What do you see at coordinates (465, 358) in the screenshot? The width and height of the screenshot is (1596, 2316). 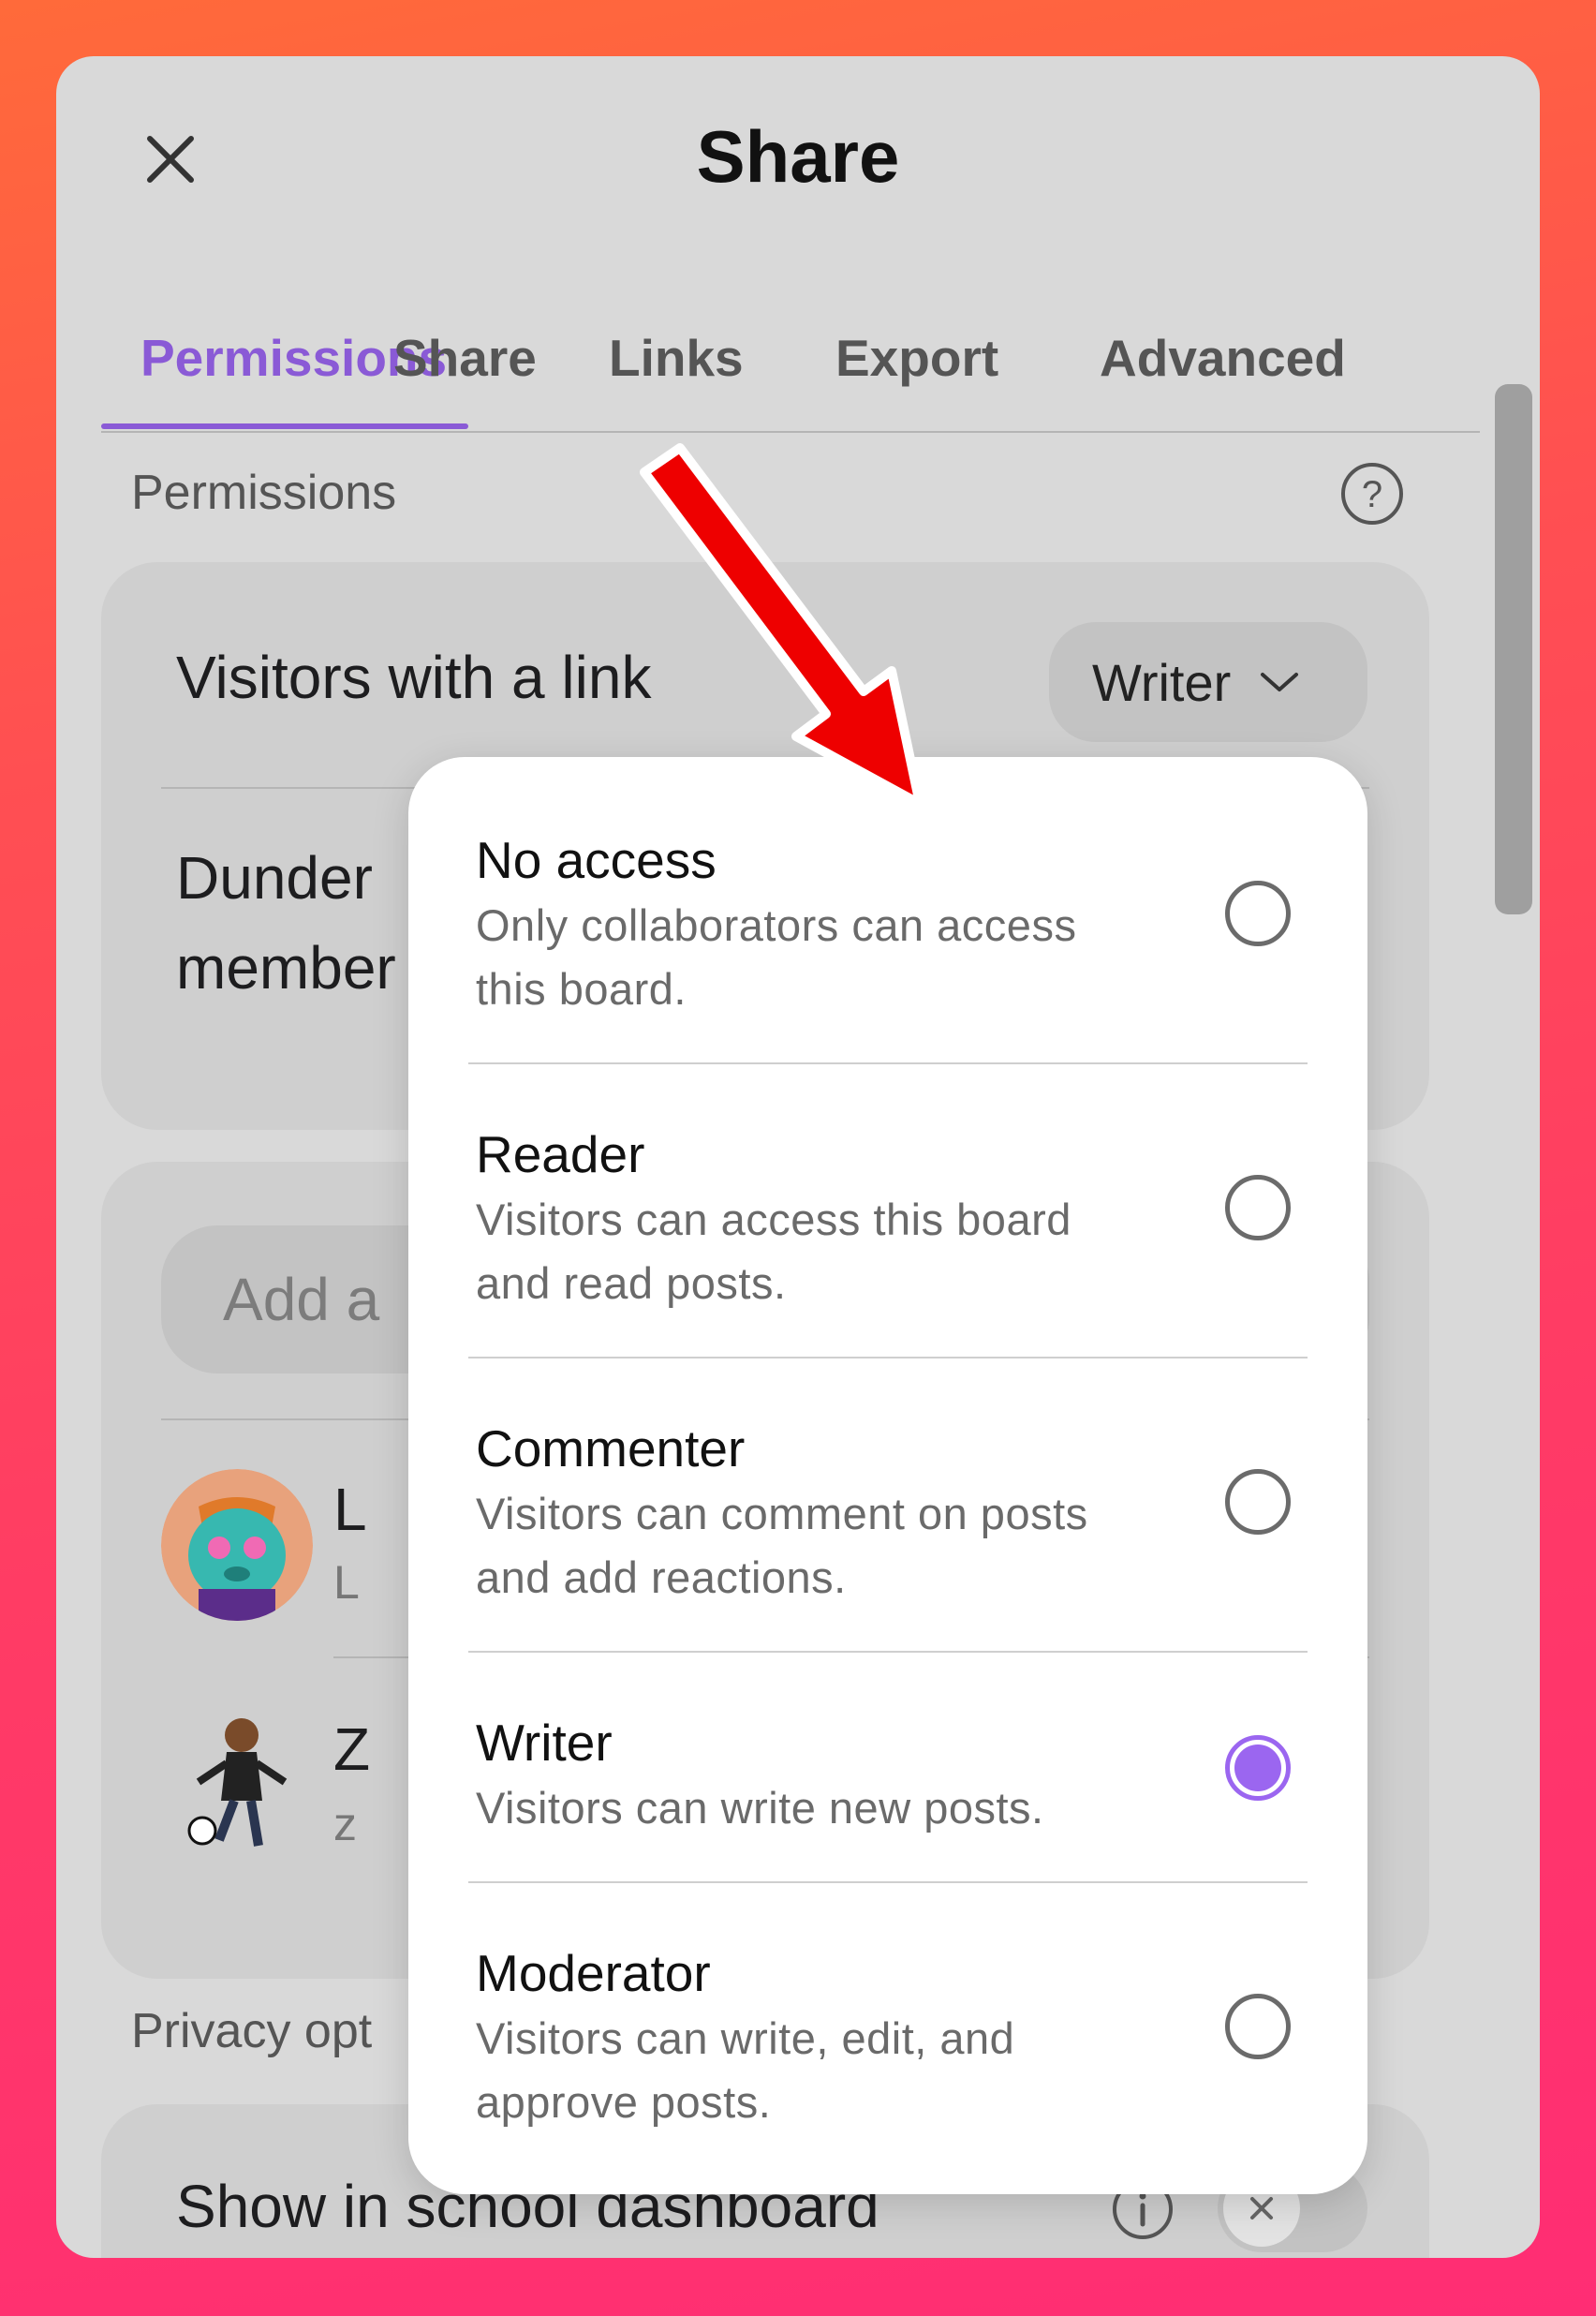 I see `tab-share: Share` at bounding box center [465, 358].